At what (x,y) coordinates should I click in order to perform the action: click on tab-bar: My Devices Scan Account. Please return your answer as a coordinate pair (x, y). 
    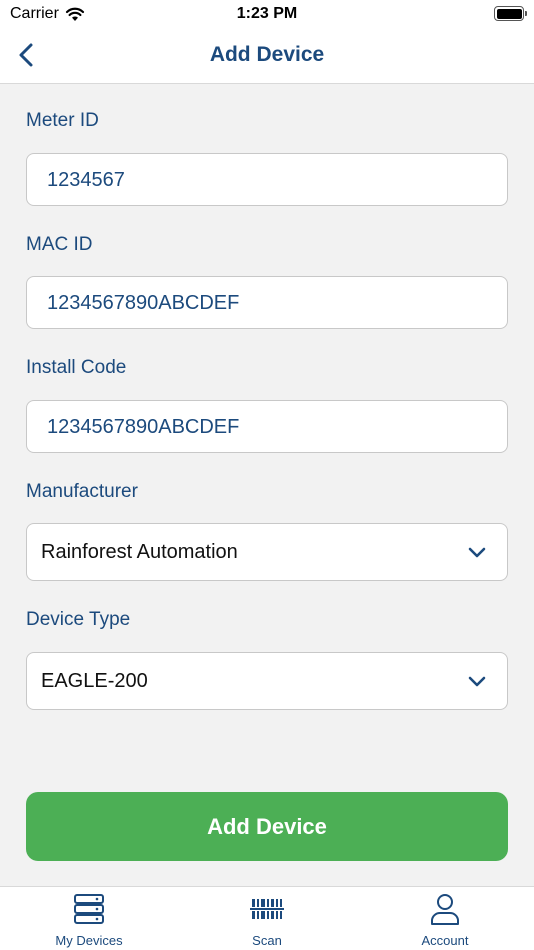
    Looking at the image, I should click on (267, 918).